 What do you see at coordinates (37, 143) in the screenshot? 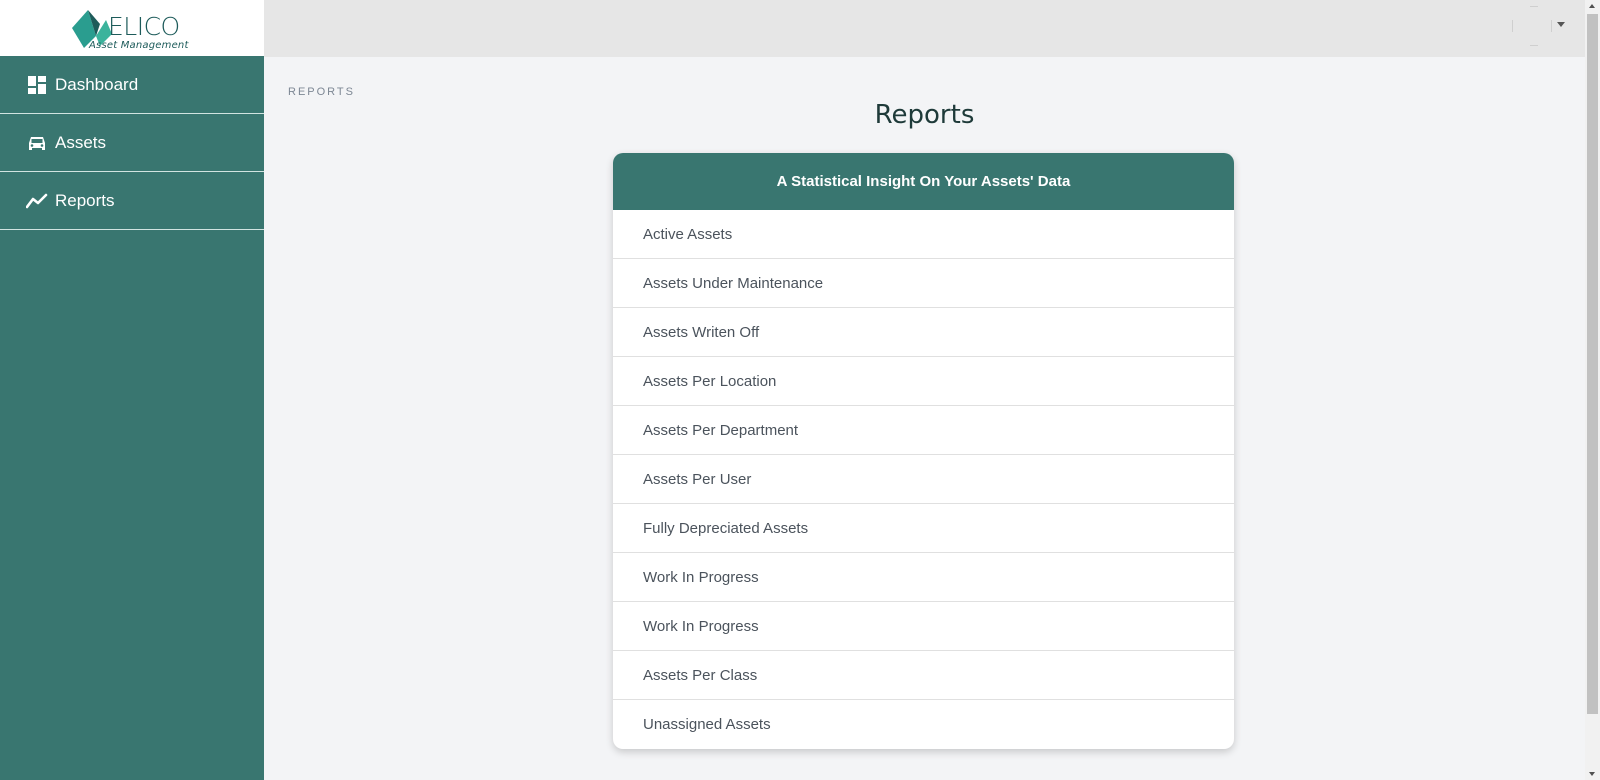
I see `car-icon` at bounding box center [37, 143].